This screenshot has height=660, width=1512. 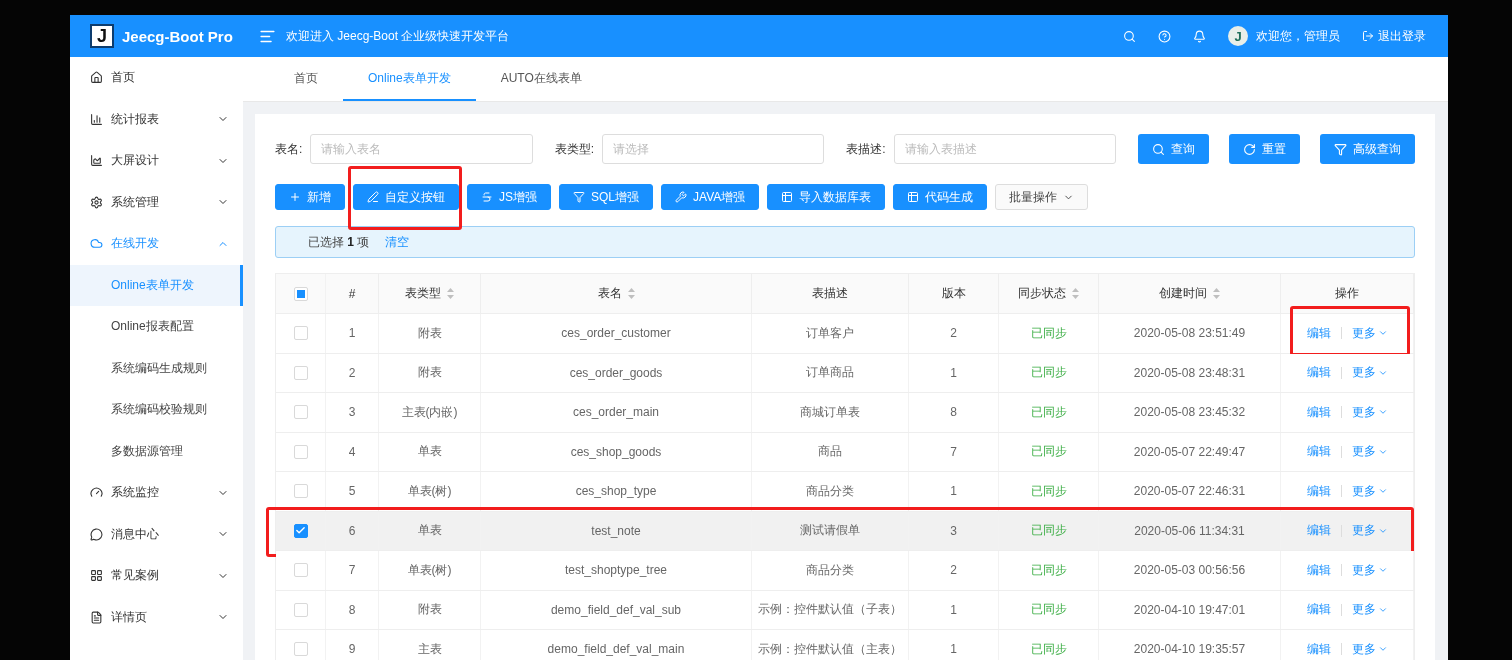 I want to click on avatar: J, so click(x=1238, y=36).